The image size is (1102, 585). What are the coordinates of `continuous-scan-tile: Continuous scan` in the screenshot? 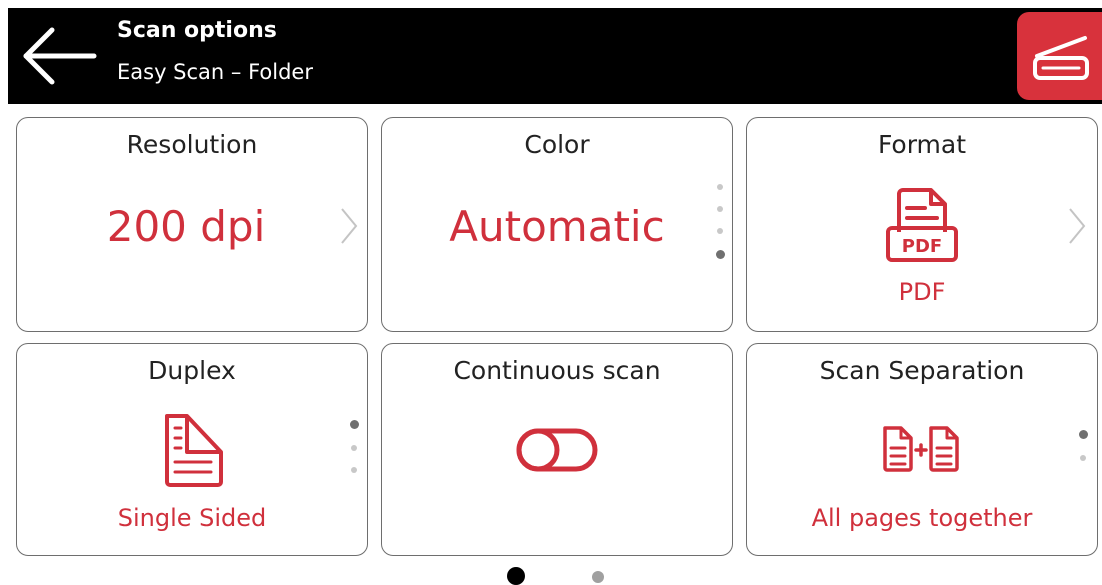 It's located at (557, 449).